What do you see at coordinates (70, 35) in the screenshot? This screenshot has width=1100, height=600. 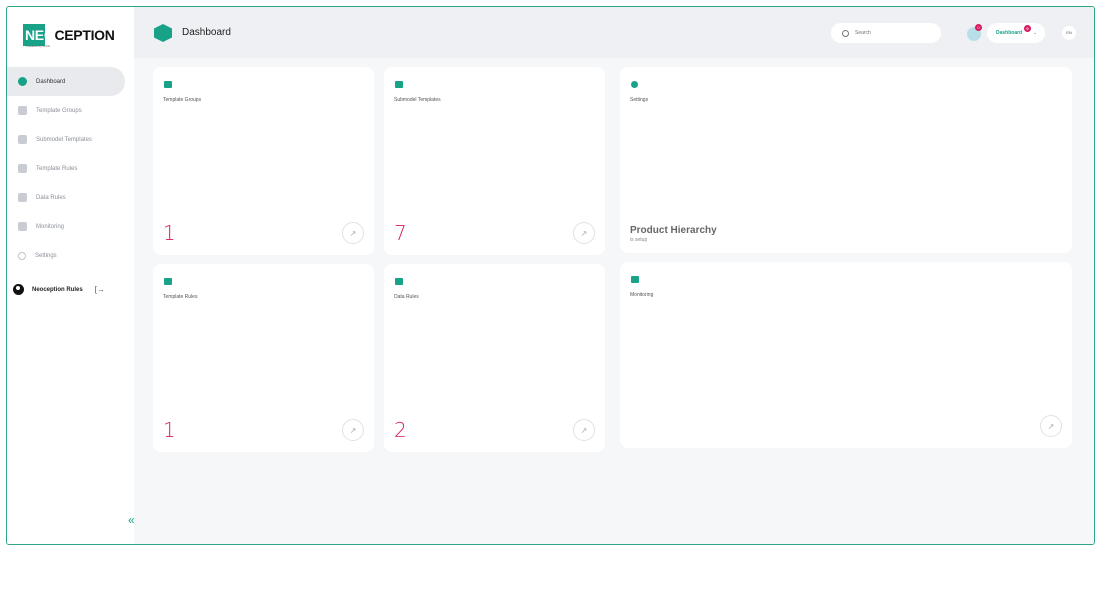 I see `logo-text: NEOCEPTION` at bounding box center [70, 35].